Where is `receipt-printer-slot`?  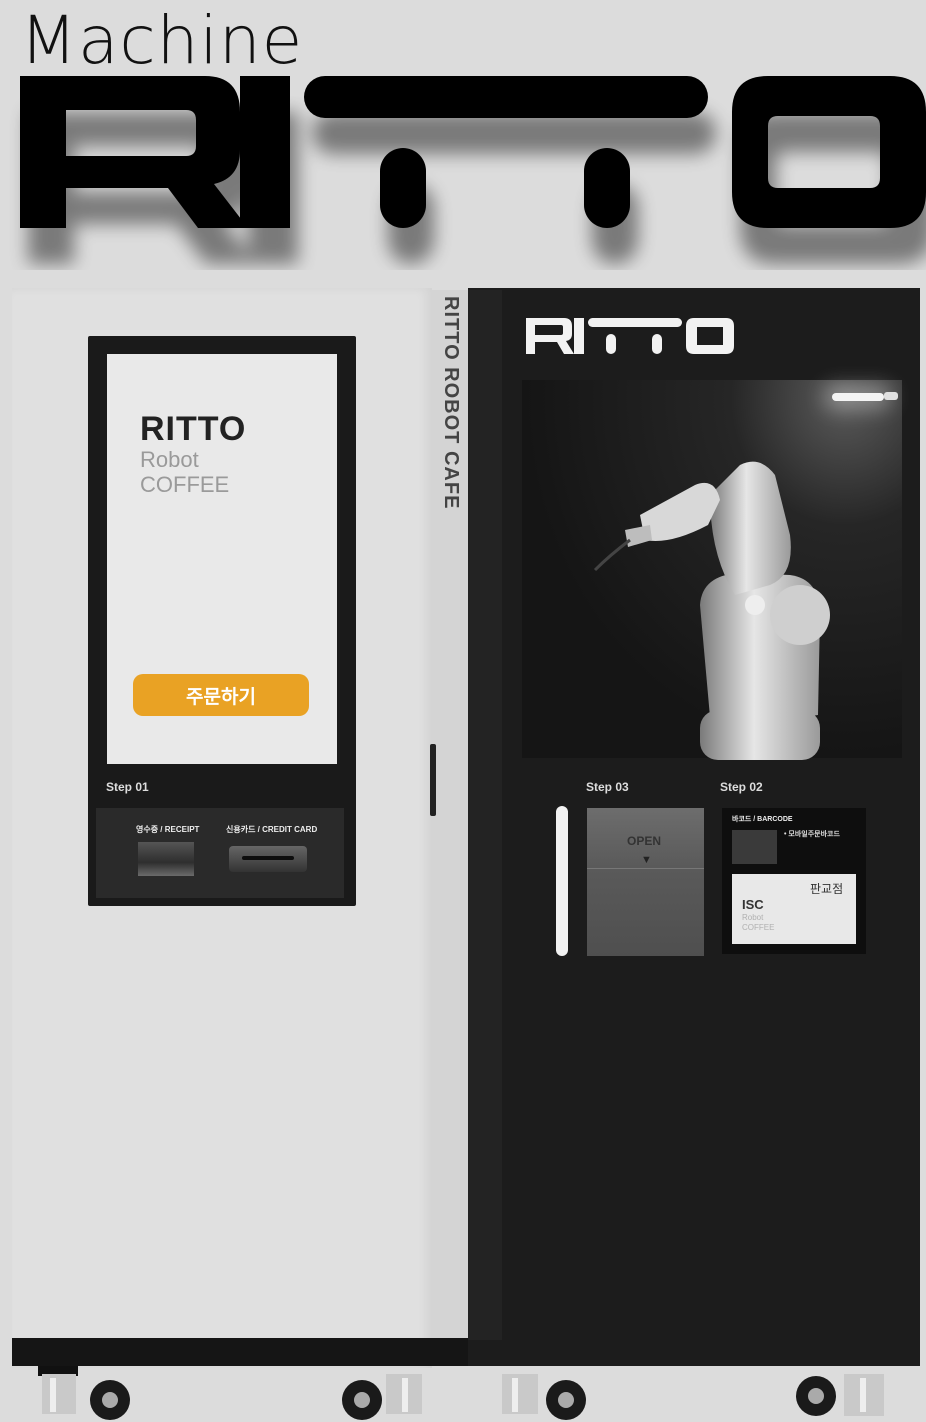 receipt-printer-slot is located at coordinates (166, 859).